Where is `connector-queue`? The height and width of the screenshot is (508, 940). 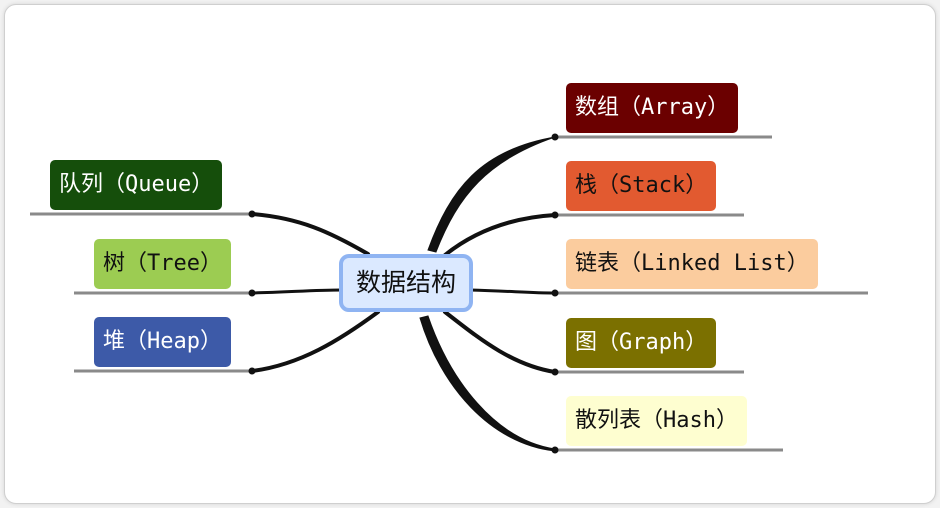
connector-queue is located at coordinates (310, 234).